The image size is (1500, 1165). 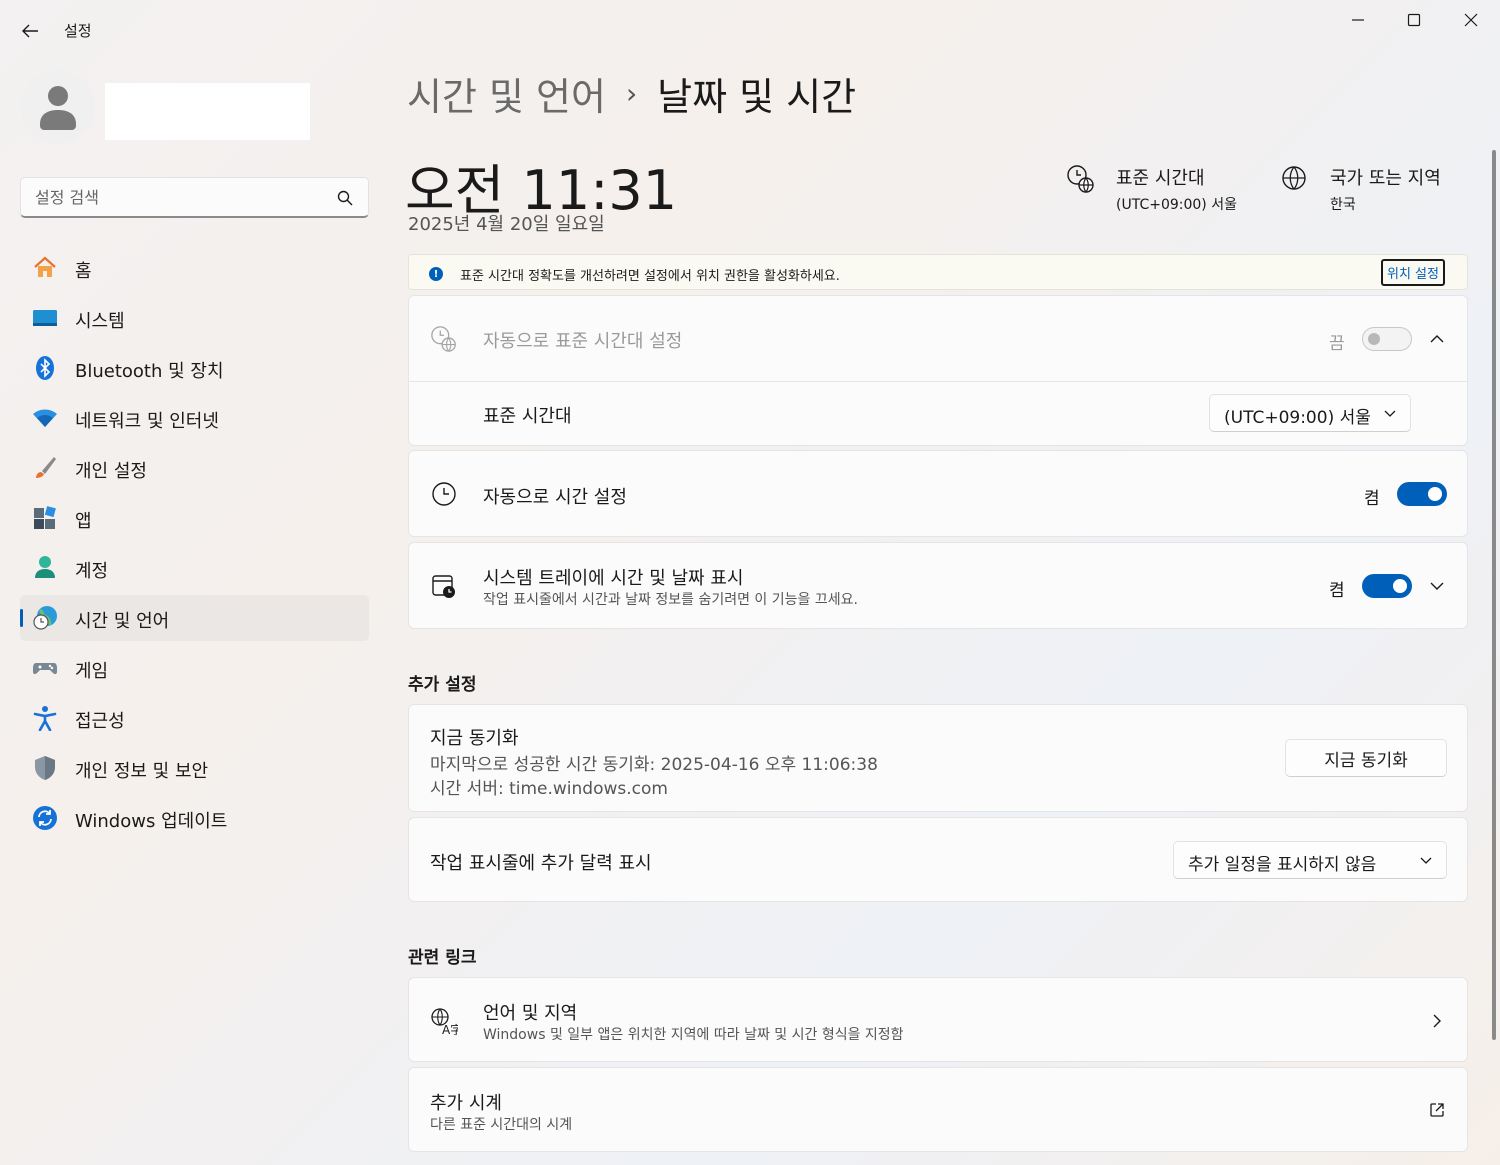 I want to click on avatar, so click(x=58, y=107).